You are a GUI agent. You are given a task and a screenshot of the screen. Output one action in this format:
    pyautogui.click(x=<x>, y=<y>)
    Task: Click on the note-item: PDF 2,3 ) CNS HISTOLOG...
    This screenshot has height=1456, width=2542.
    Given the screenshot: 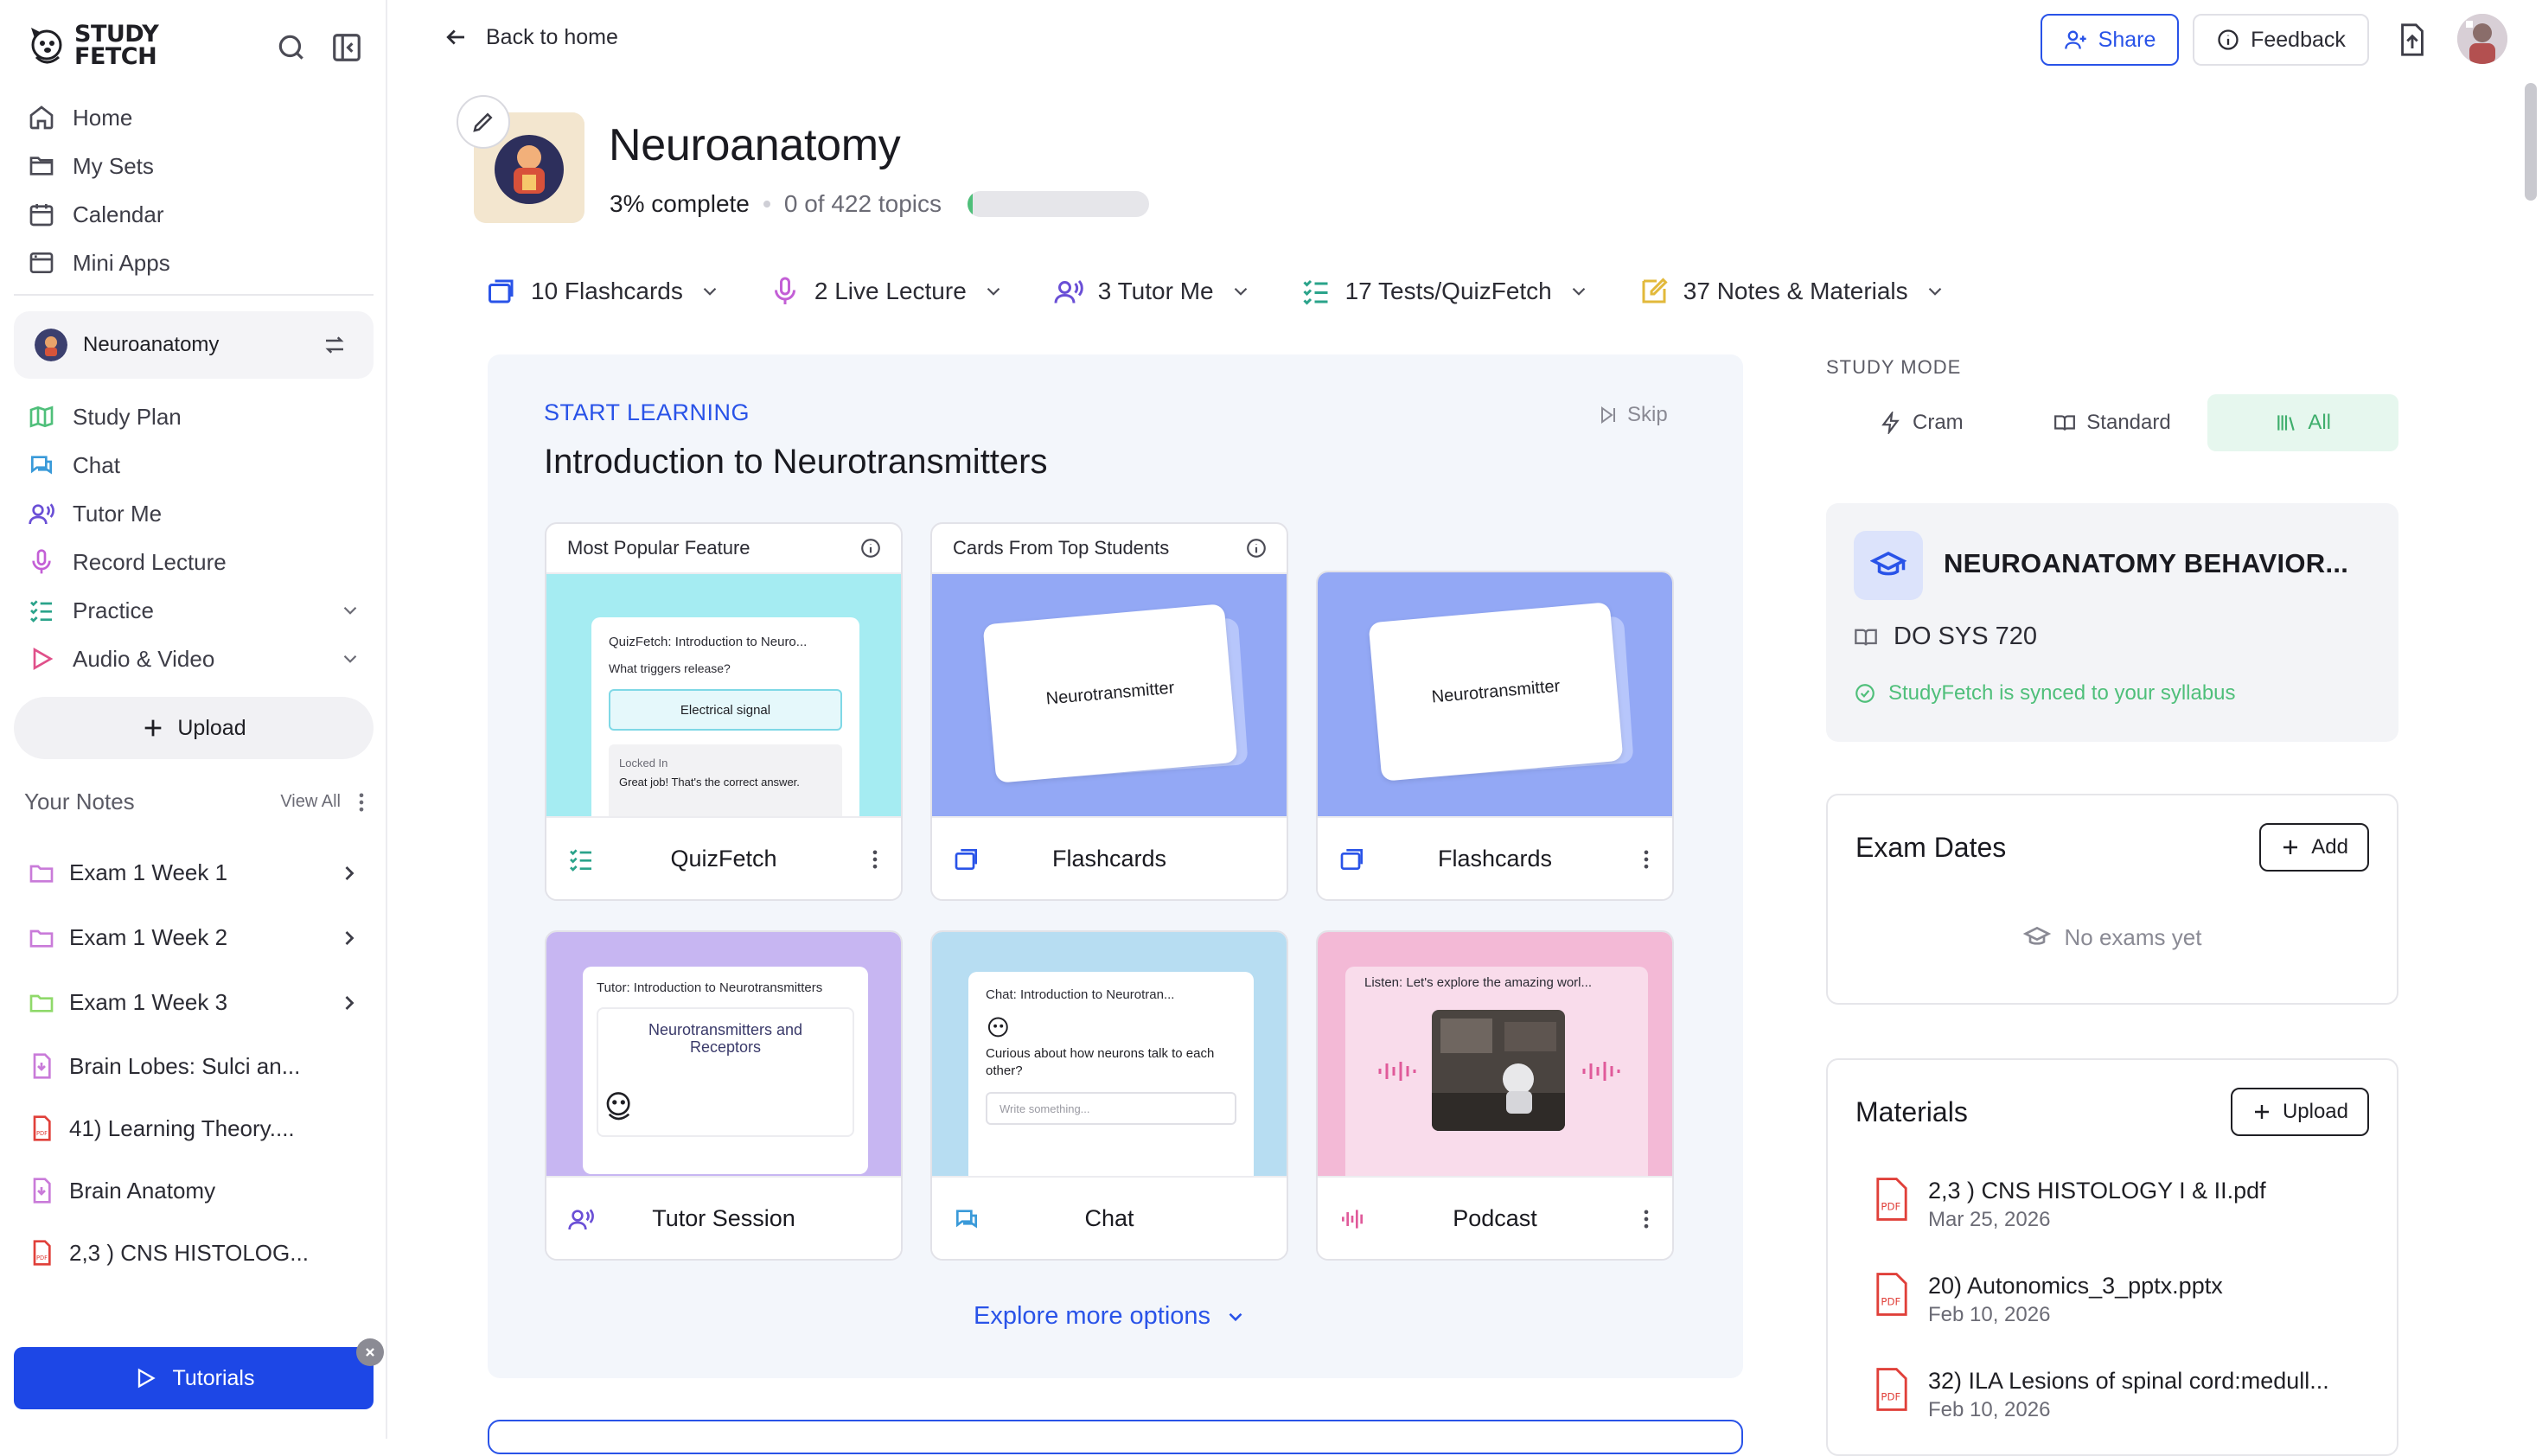 What is the action you would take?
    pyautogui.click(x=194, y=1253)
    